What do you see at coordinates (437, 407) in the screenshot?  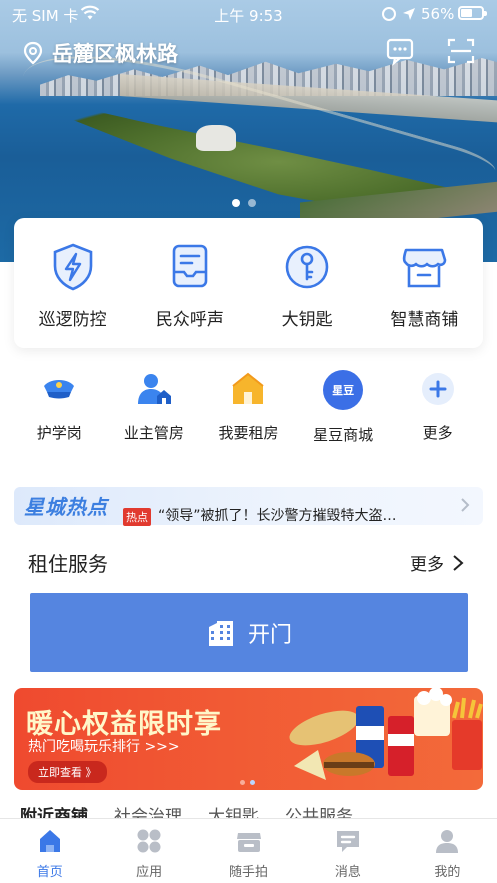 I see `service-more: 更多` at bounding box center [437, 407].